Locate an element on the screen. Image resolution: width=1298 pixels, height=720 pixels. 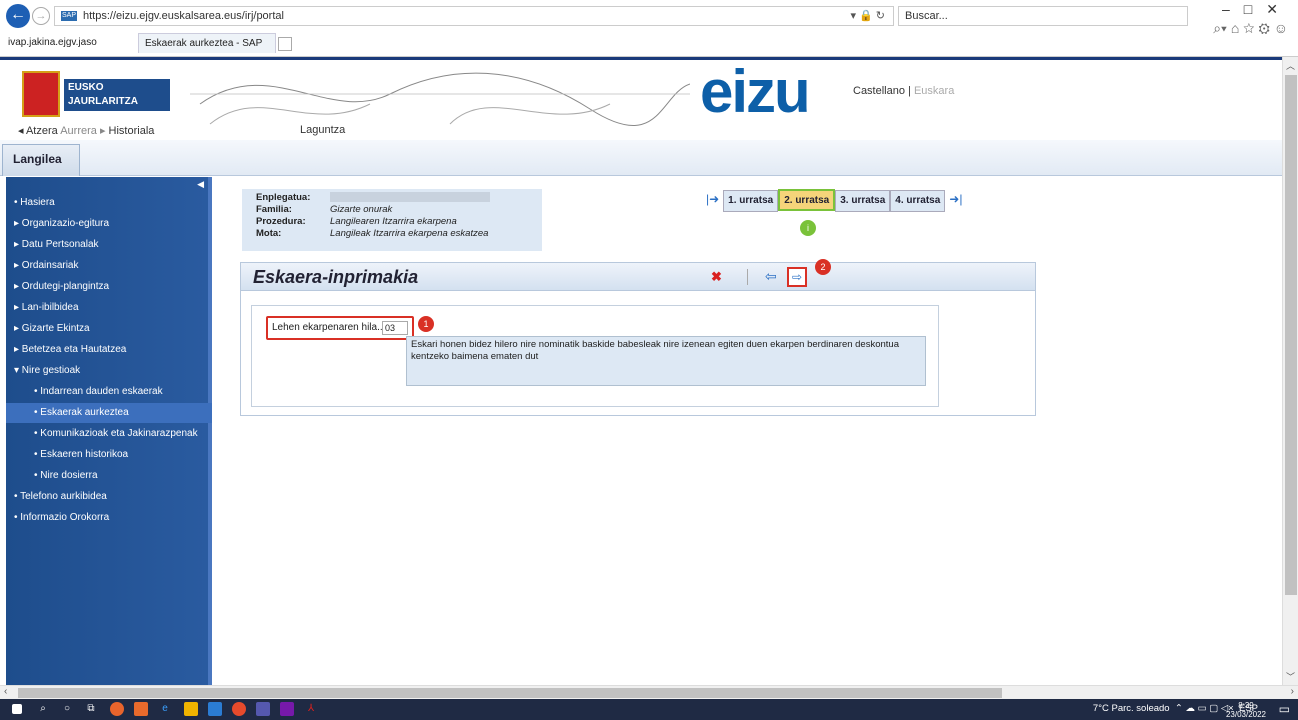
start-icon is located at coordinates (17, 709).